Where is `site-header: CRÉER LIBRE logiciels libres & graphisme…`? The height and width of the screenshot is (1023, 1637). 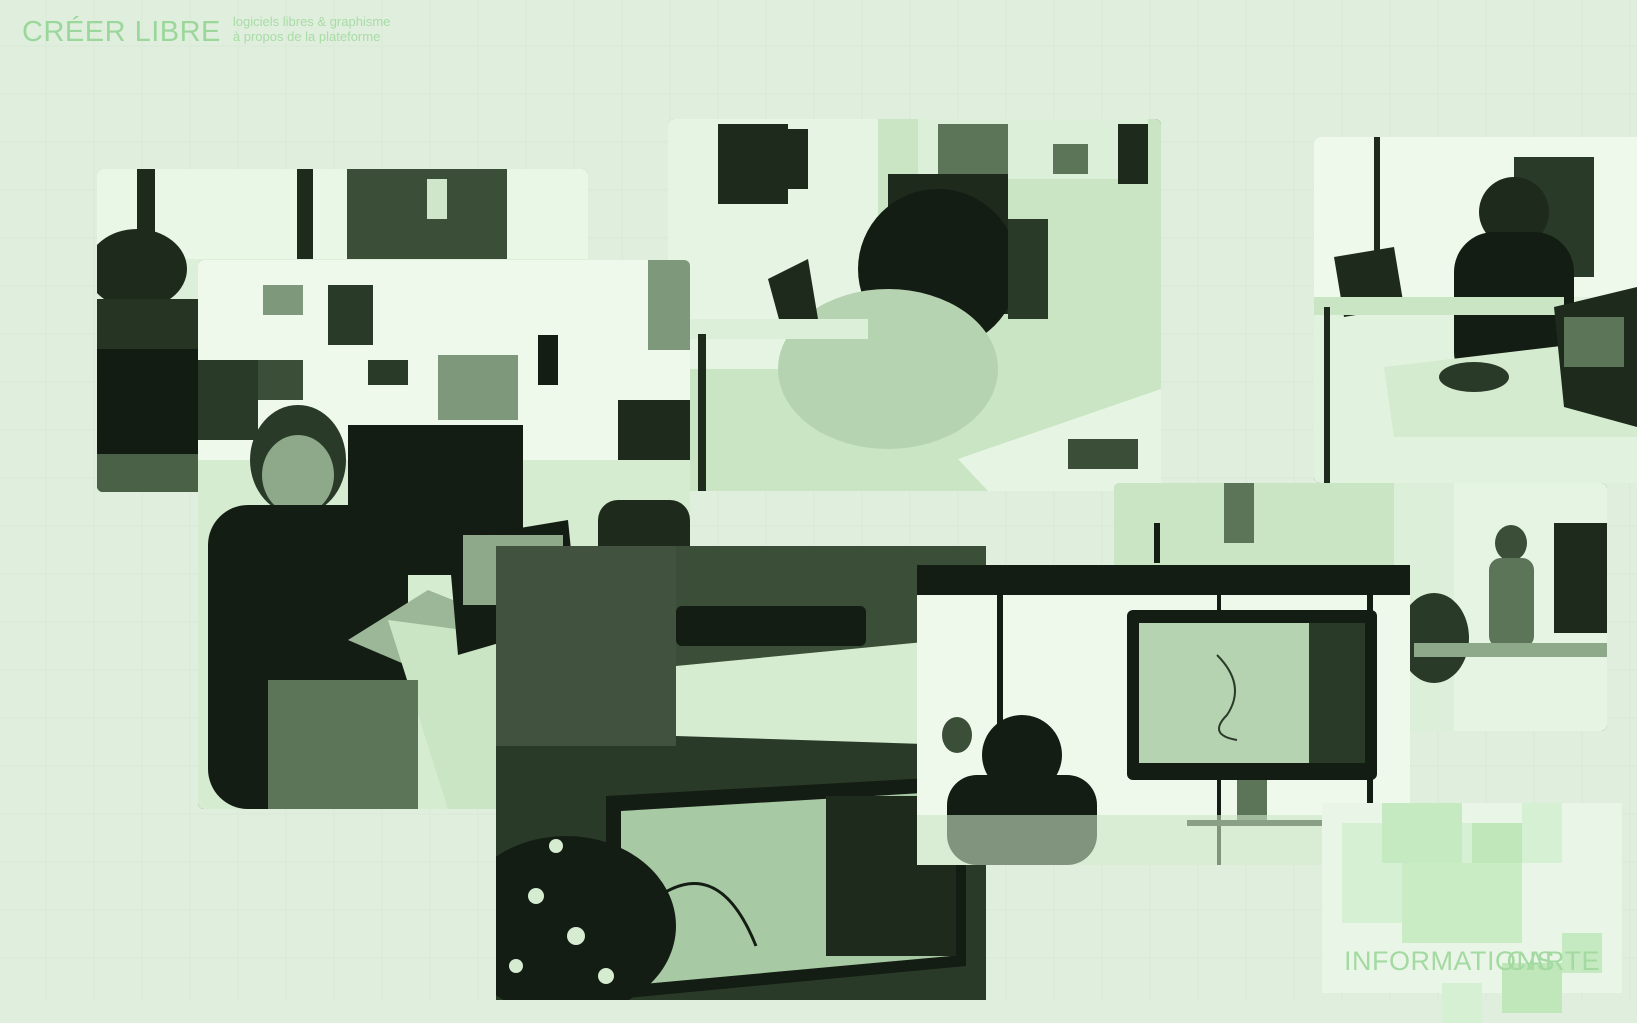
site-header: CRÉER LIBRE logiciels libres & graphisme… is located at coordinates (206, 30).